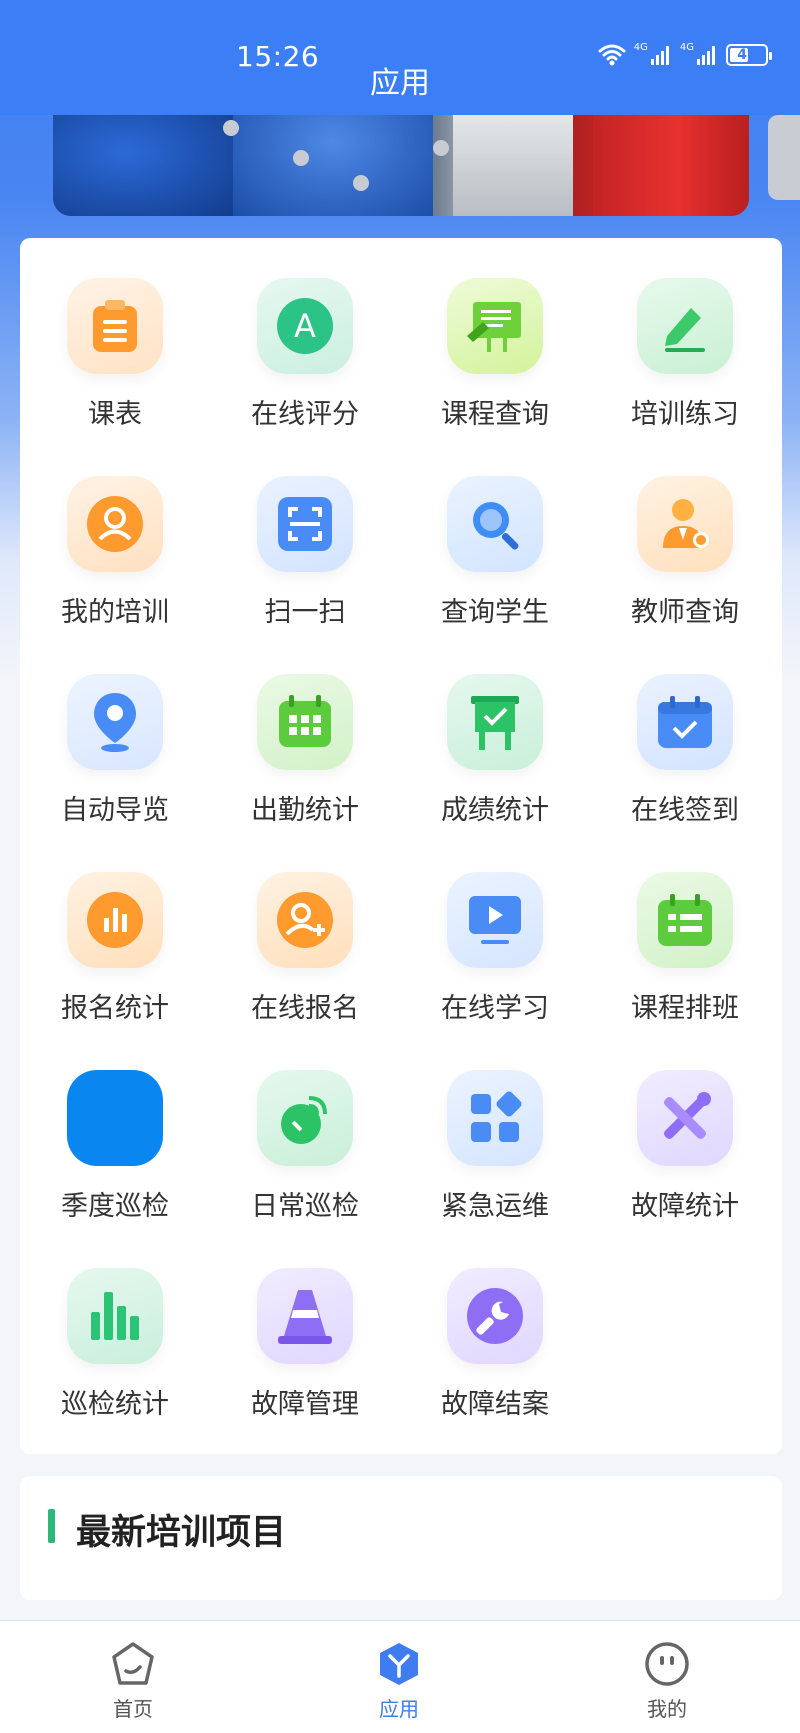 This screenshot has height=1733, width=800. I want to click on app-online-enrollment: 在线报名, so click(305, 957).